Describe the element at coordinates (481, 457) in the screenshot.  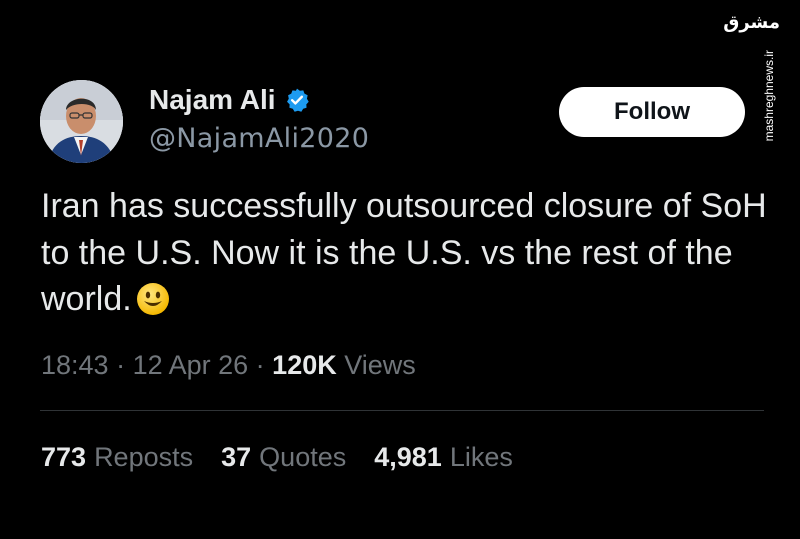
I see `likes-label: Likes` at that location.